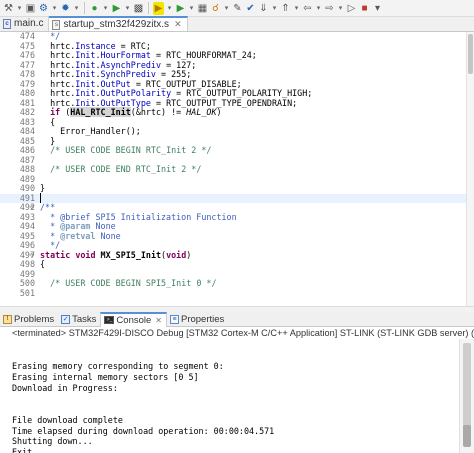 The height and width of the screenshot is (453, 474). What do you see at coordinates (191, 8) in the screenshot?
I see `run-launch-dropdown-icon: ▾` at bounding box center [191, 8].